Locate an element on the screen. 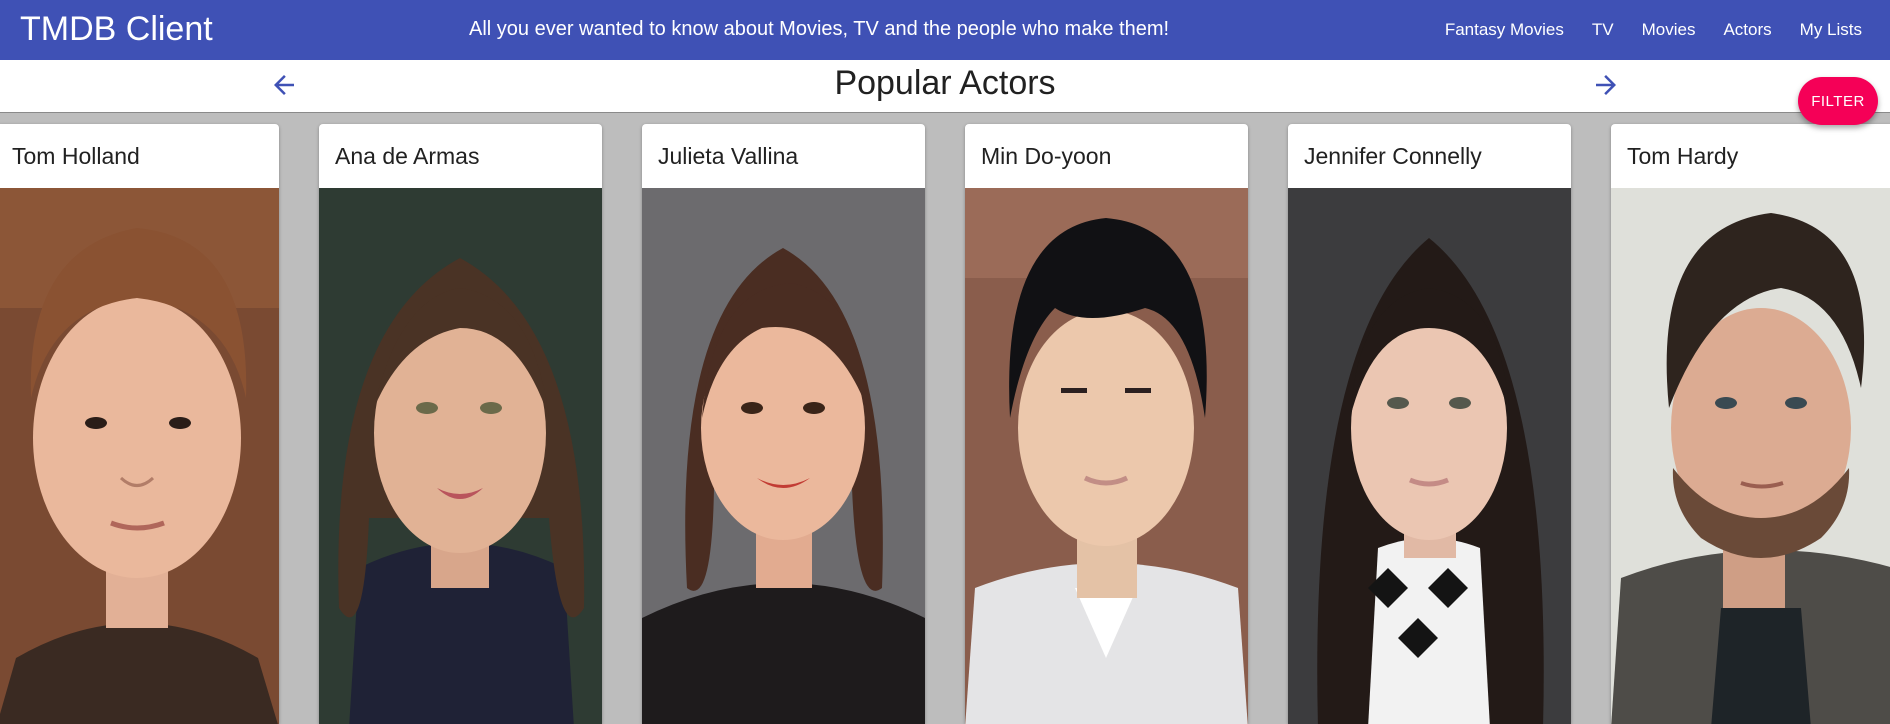  nav-link-fantasy-movies: Fantasy Movies is located at coordinates (1504, 30).